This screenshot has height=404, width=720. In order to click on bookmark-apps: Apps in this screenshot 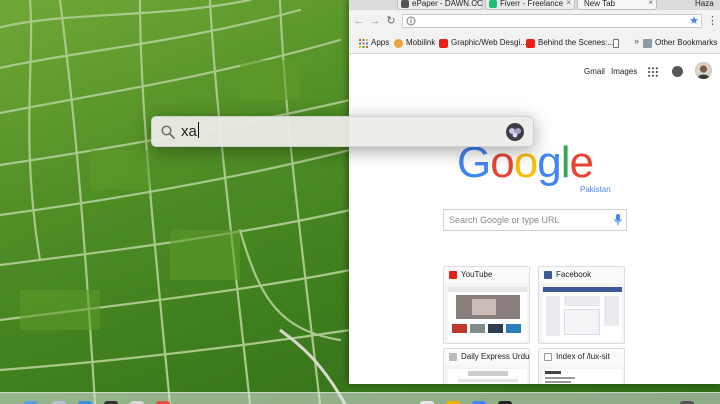, I will do `click(374, 43)`.